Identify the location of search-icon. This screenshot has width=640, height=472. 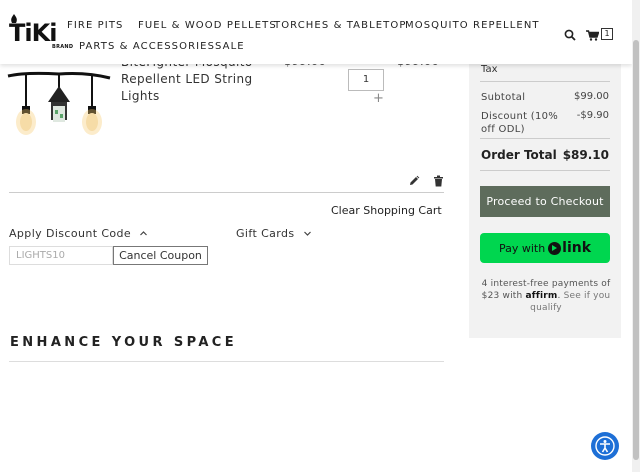
(570, 35).